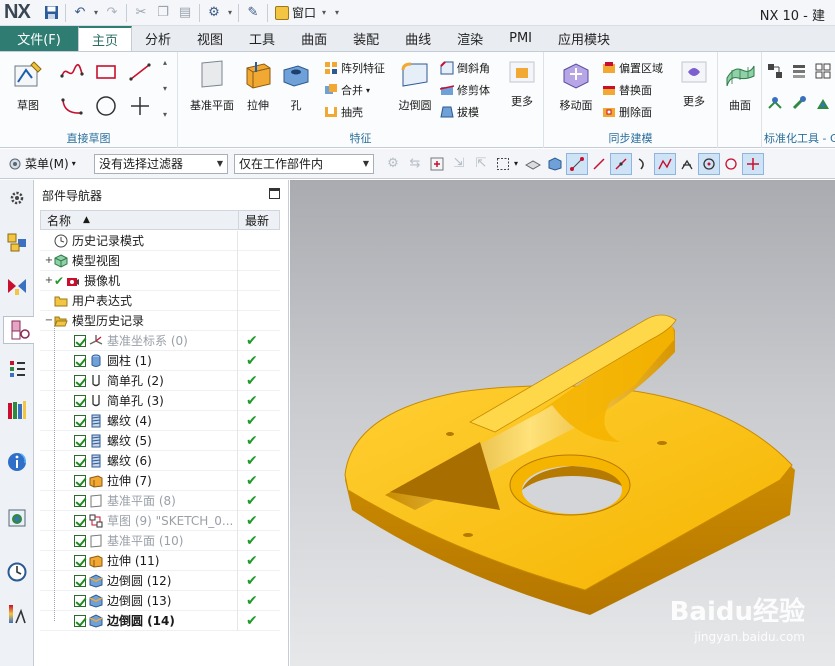  What do you see at coordinates (465, 68) in the screenshot?
I see `chamfer-button: 倒斜角` at bounding box center [465, 68].